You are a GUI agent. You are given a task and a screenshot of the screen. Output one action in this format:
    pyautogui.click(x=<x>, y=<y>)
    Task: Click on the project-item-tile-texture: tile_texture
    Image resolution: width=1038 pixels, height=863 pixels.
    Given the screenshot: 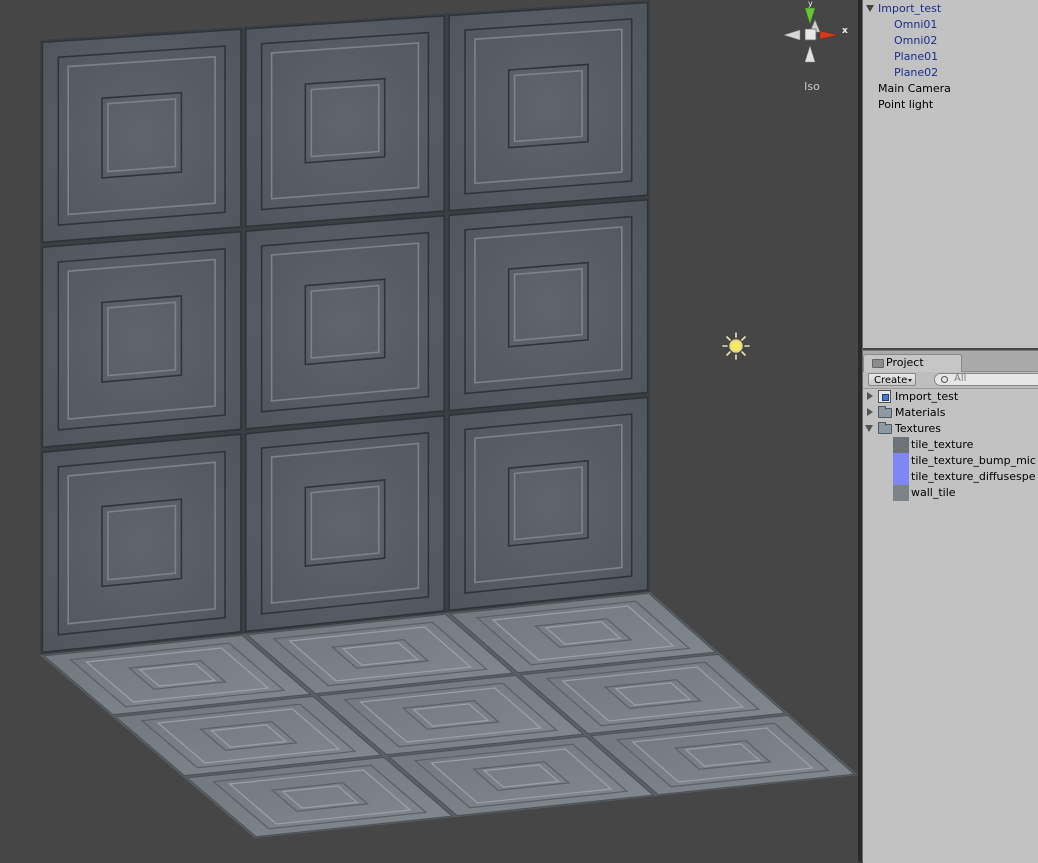 What is the action you would take?
    pyautogui.click(x=950, y=445)
    